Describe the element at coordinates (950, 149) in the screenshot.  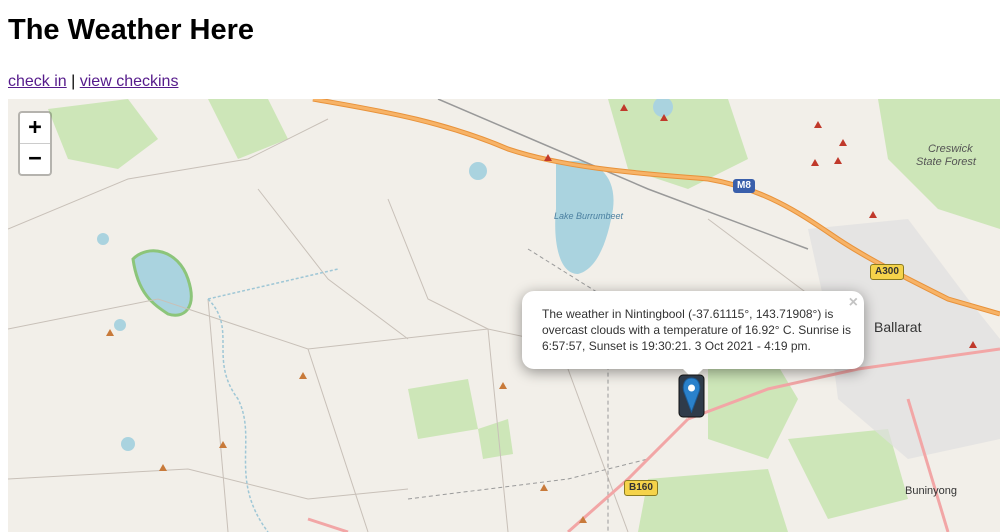
I see `creswick-label: Creswick` at that location.